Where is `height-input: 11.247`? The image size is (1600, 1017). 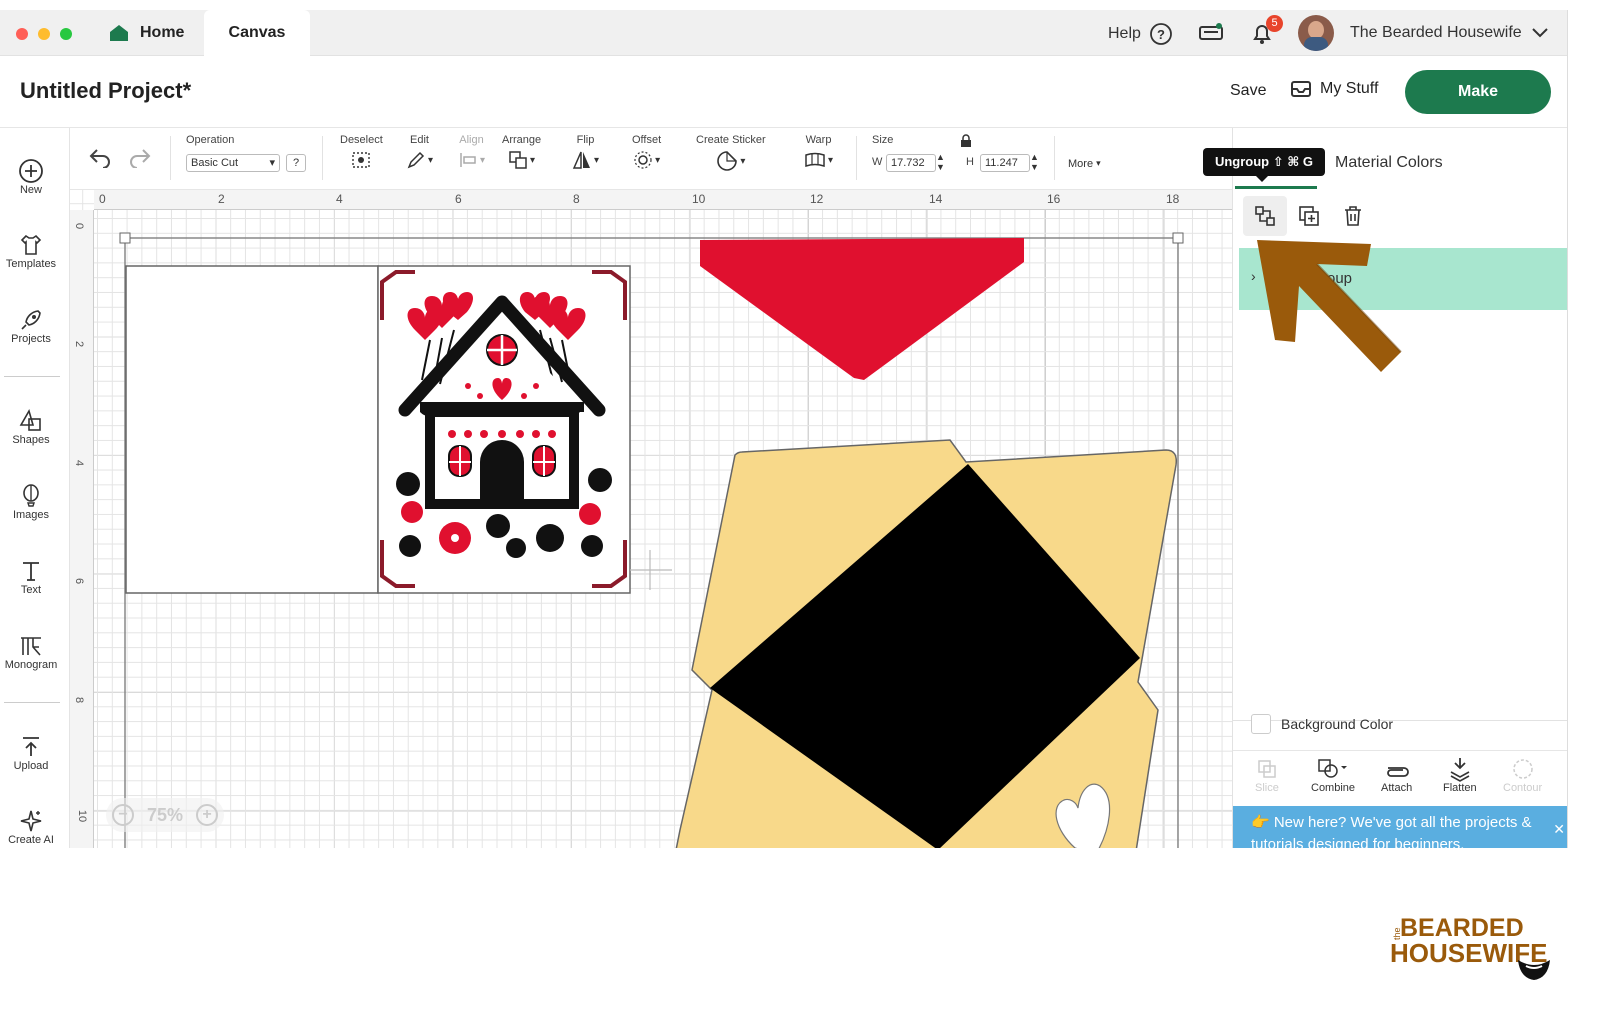 height-input: 11.247 is located at coordinates (1005, 163).